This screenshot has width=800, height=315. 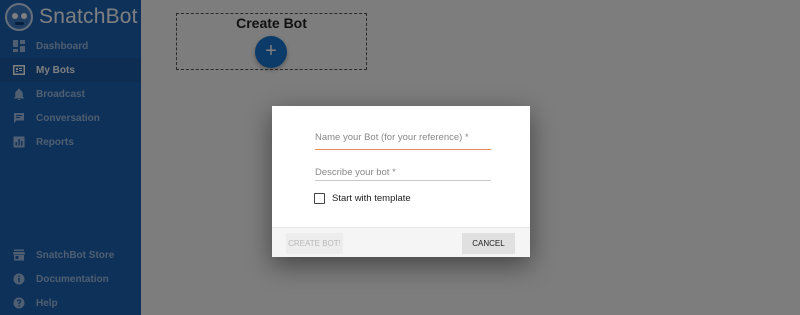 What do you see at coordinates (319, 198) in the screenshot?
I see `start-with-template-checkbox` at bounding box center [319, 198].